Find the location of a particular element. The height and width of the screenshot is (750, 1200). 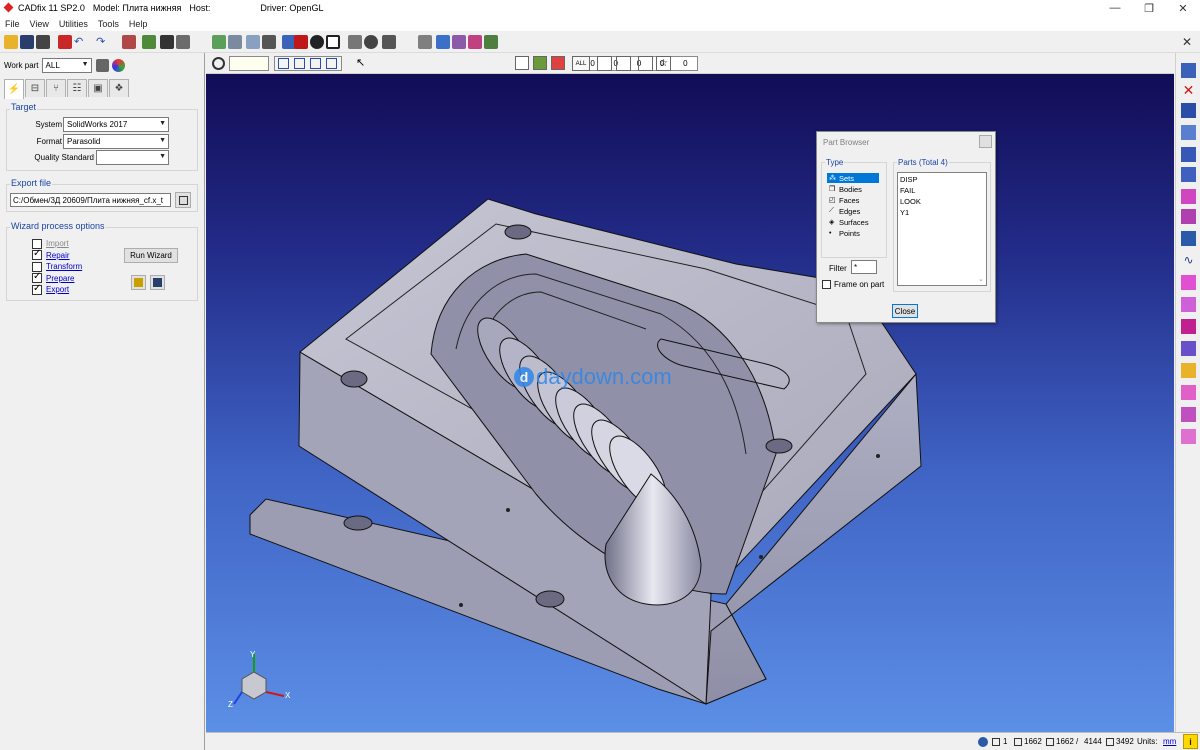

export-checkbox is located at coordinates (37, 289).